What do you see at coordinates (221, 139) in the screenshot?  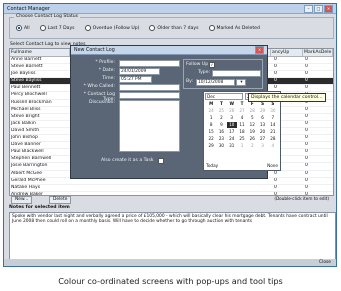 I see `calendar-day: 23` at bounding box center [221, 139].